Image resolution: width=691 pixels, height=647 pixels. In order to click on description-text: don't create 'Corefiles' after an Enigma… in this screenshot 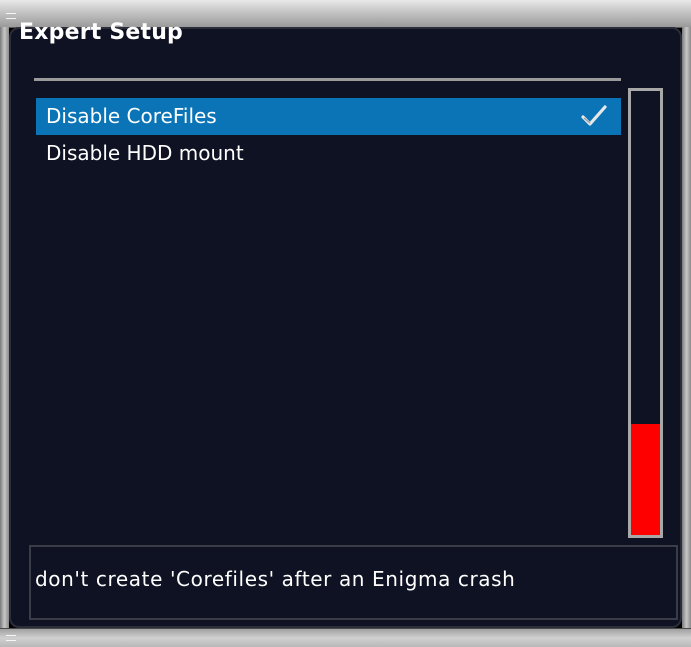, I will do `click(275, 579)`.